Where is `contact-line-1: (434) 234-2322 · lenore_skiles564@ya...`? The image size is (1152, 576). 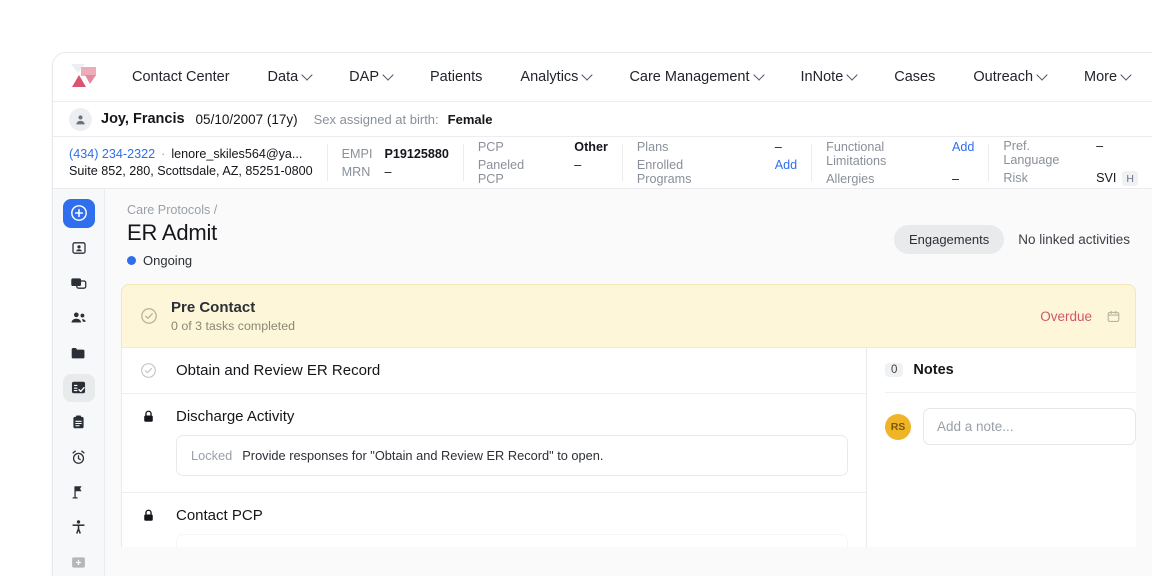
contact-line-1: (434) 234-2322 · lenore_skiles564@ya... is located at coordinates (191, 154).